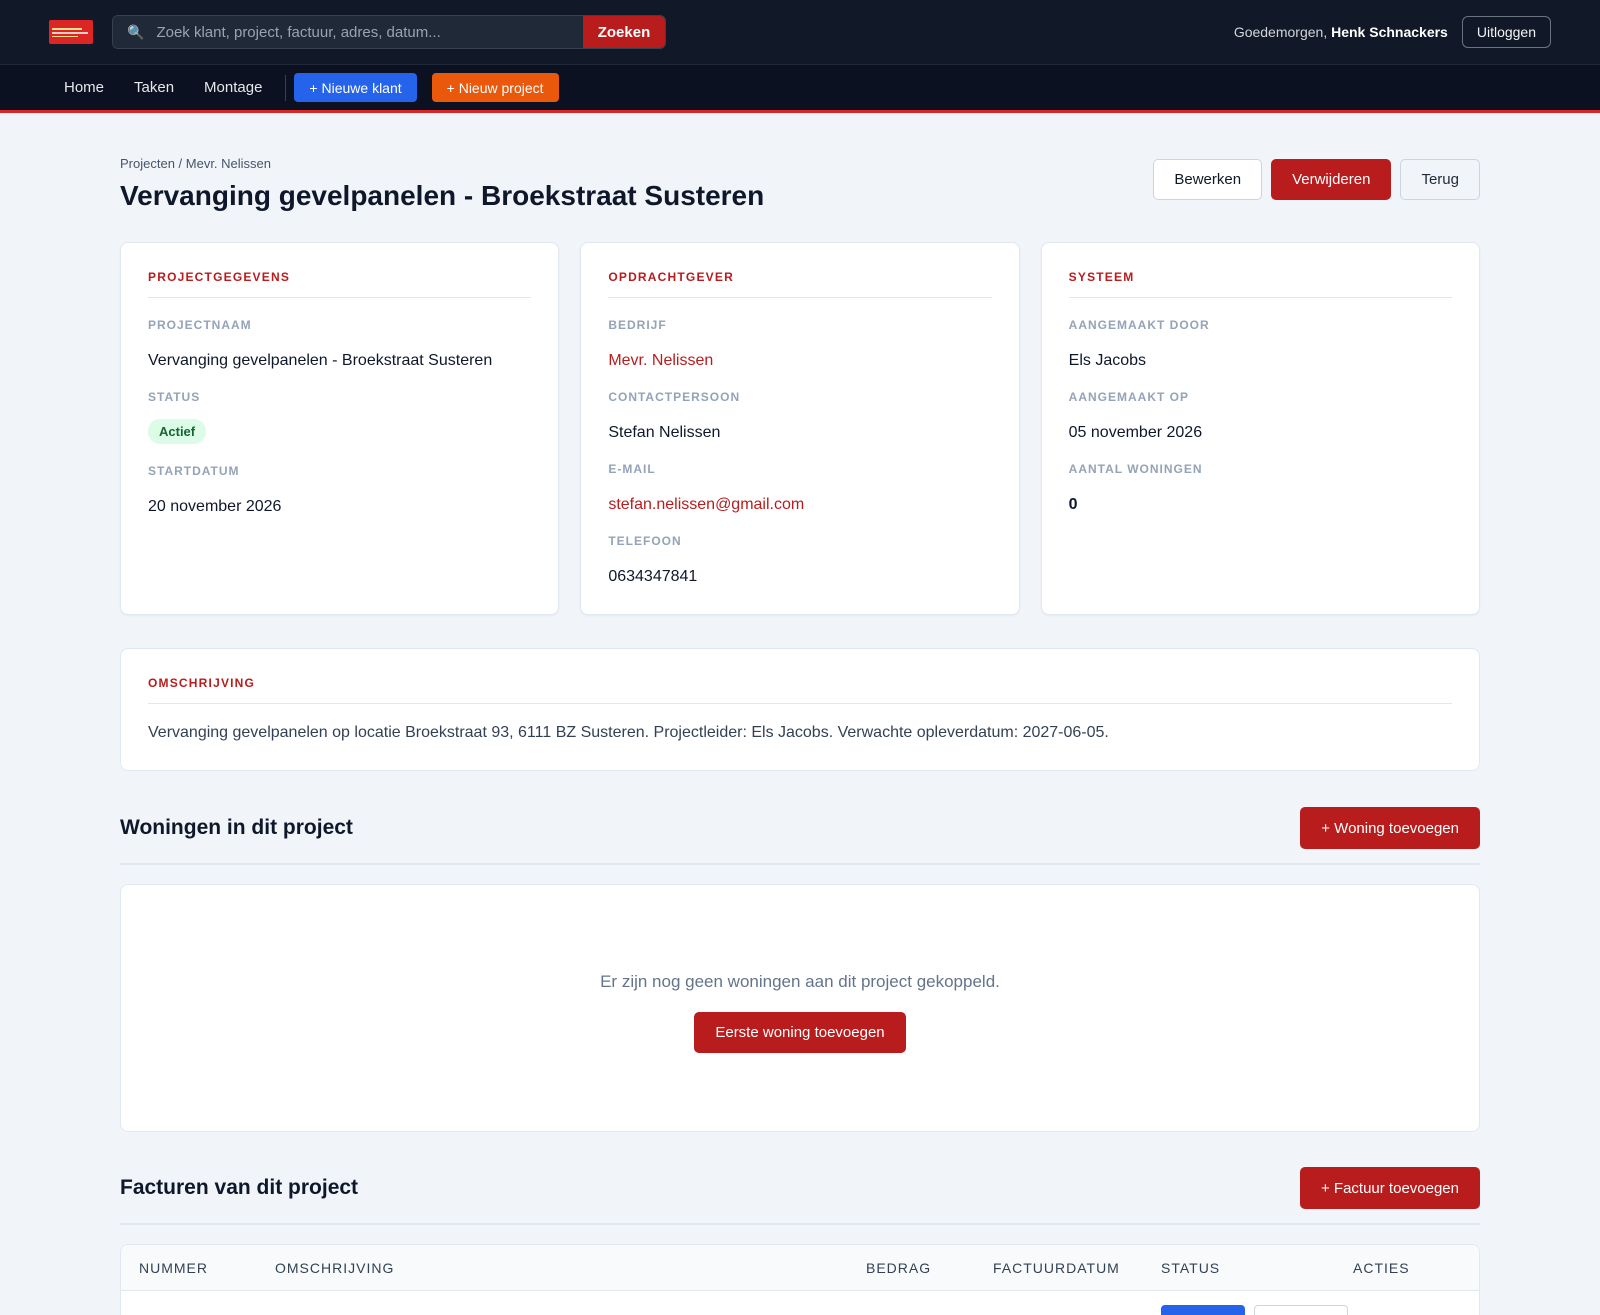 Image resolution: width=1600 pixels, height=1315 pixels. What do you see at coordinates (1280, 32) in the screenshot?
I see `greeting-text: Goedemorgen,` at bounding box center [1280, 32].